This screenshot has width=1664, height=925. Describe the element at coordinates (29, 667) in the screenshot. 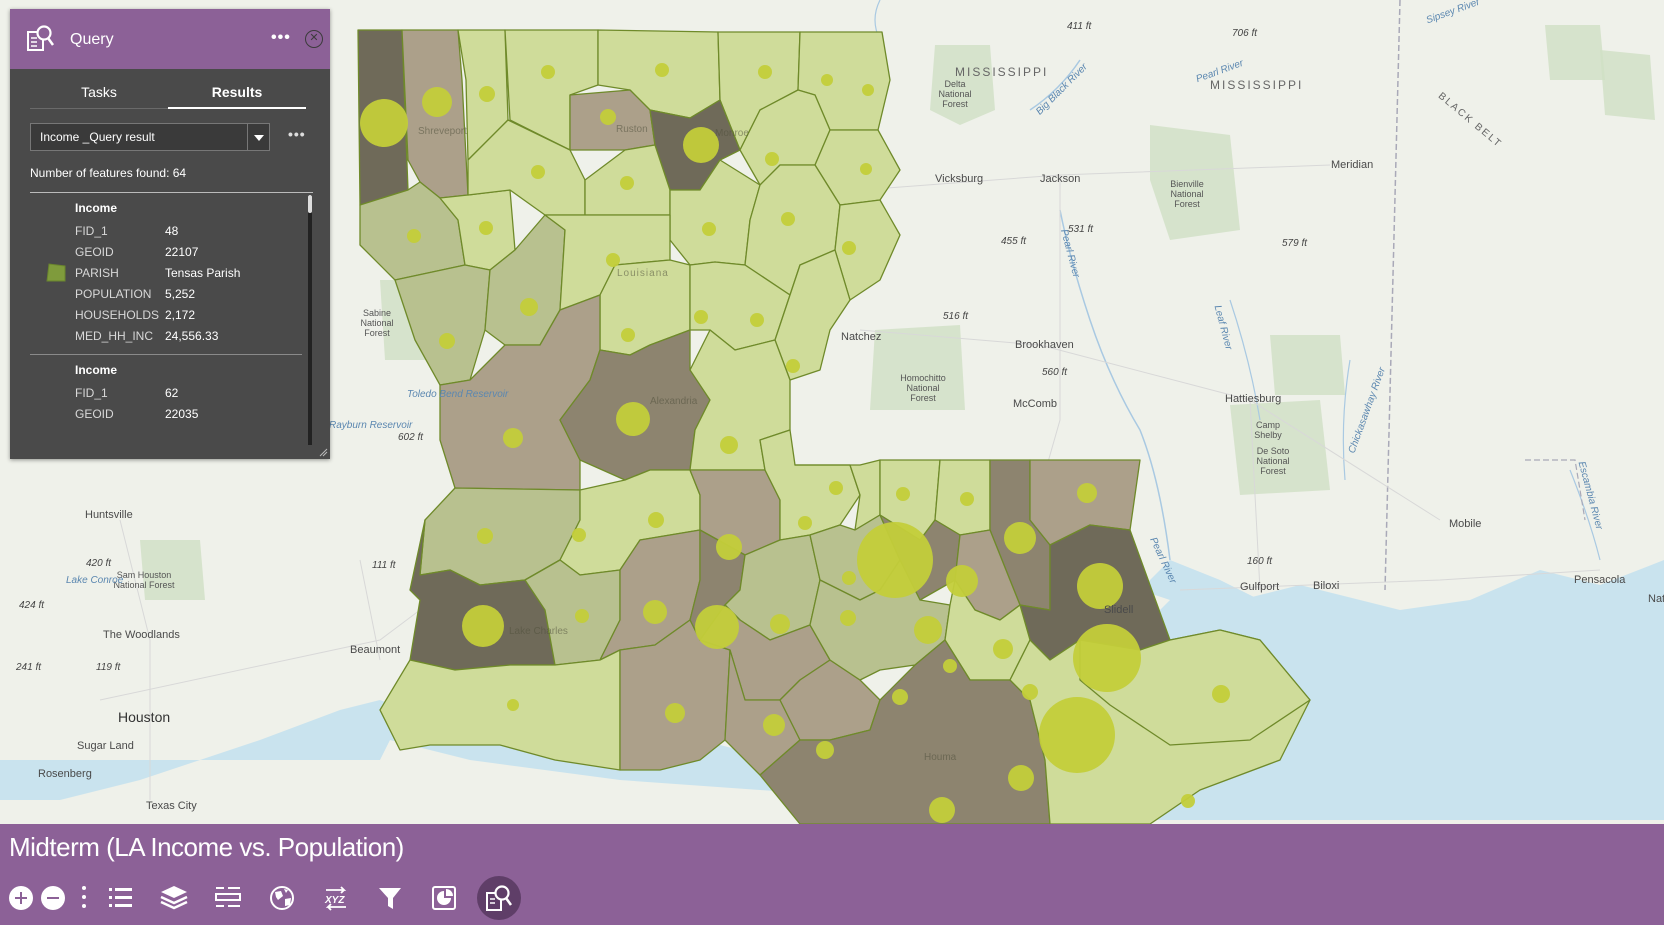

I see `map-label-elevation: 241 ft` at that location.